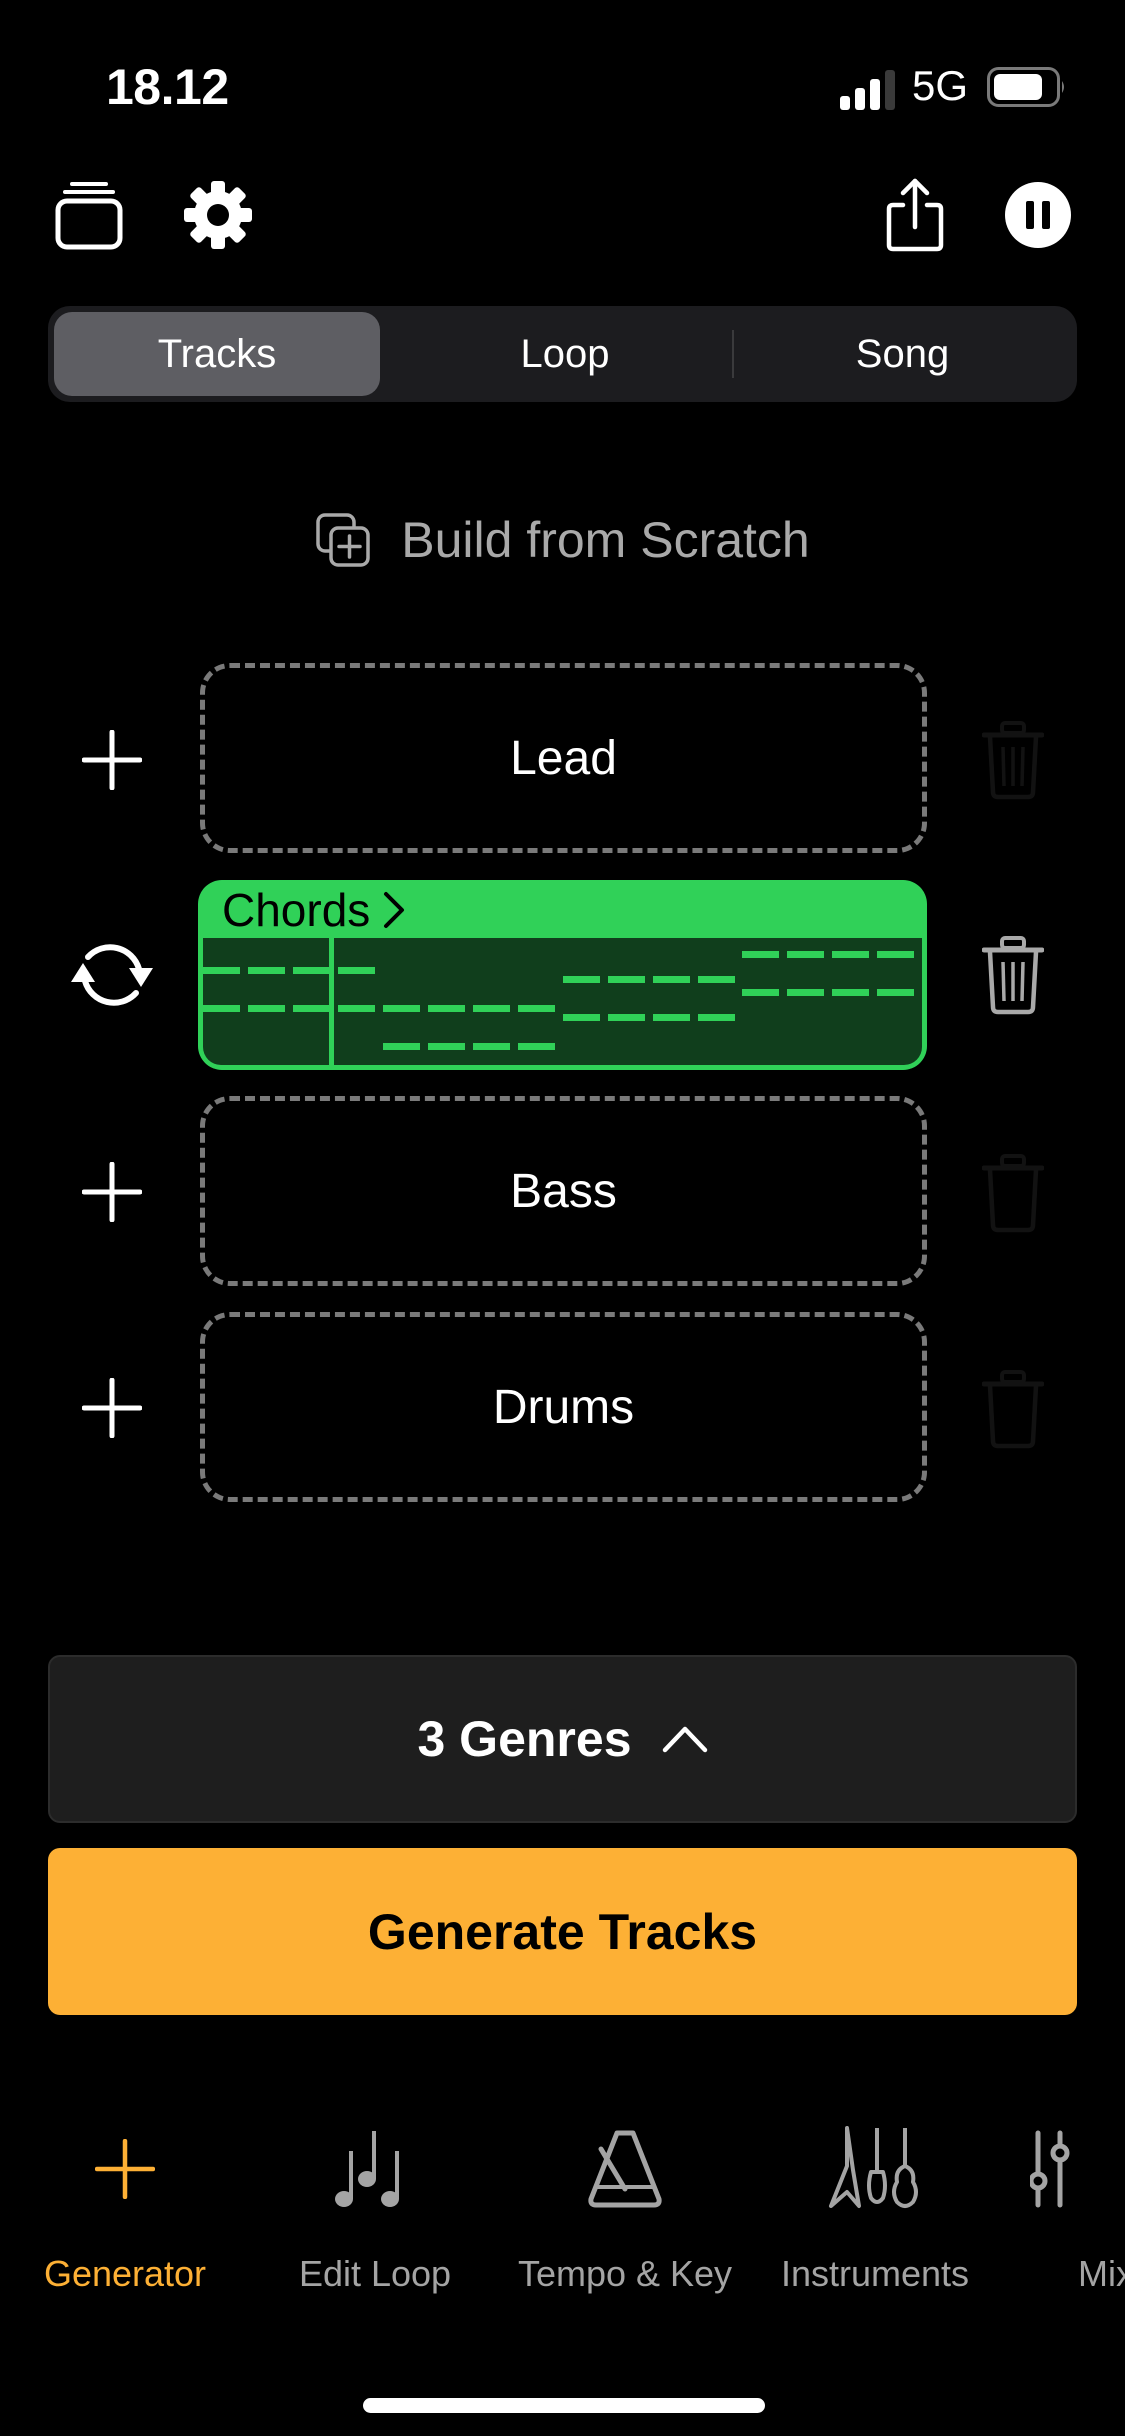 This screenshot has height=2436, width=1125. What do you see at coordinates (331, 1001) in the screenshot?
I see `playhead` at bounding box center [331, 1001].